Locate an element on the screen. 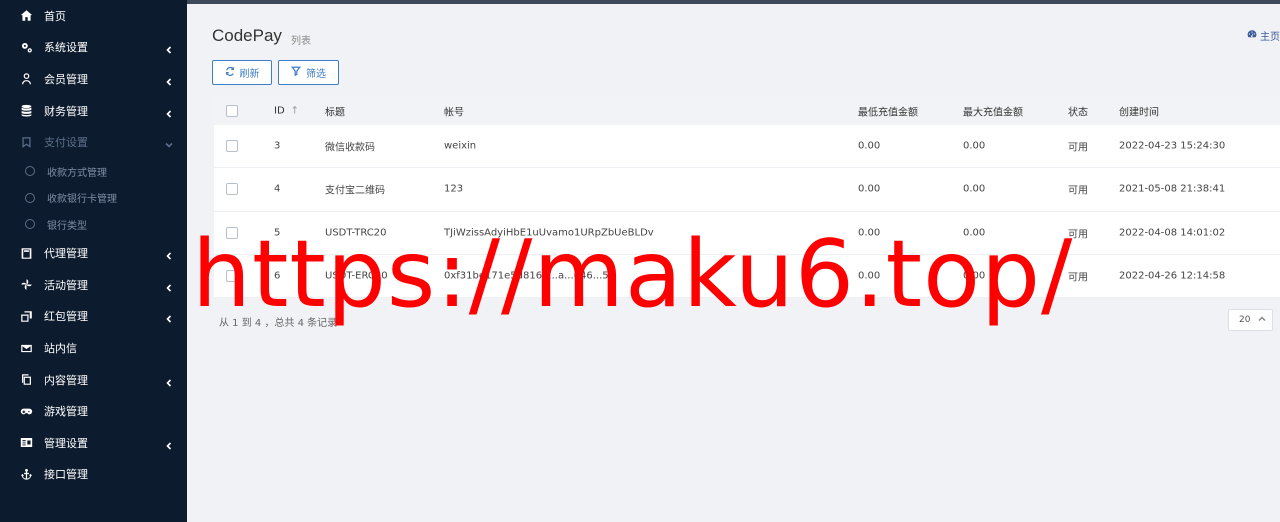 The image size is (1280, 522). page-size-select: 20 is located at coordinates (1250, 320).